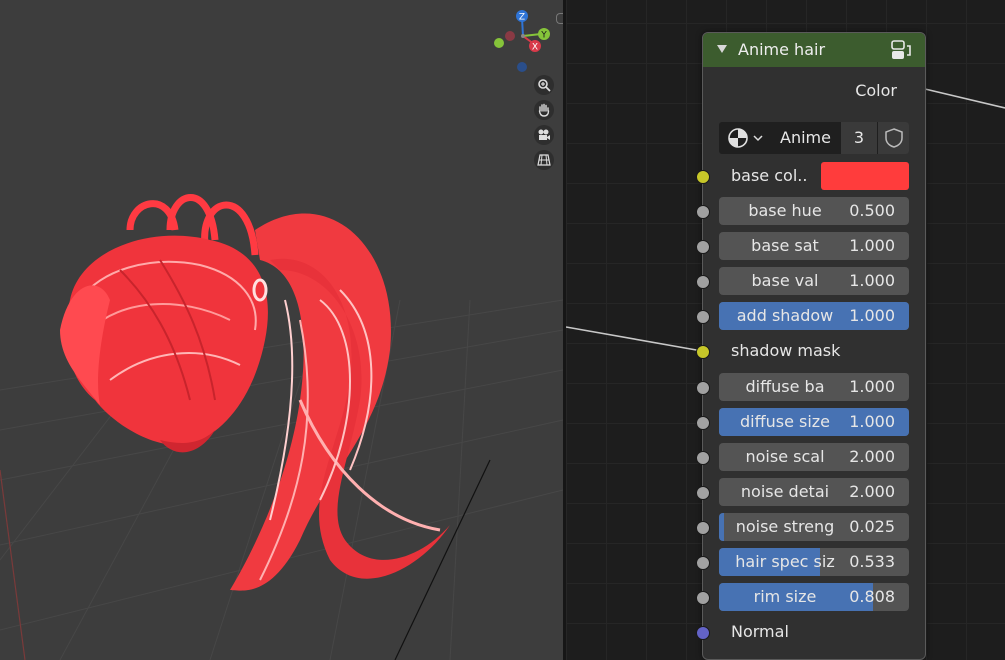 The image size is (1005, 660). I want to click on gizmo-x-label: X, so click(535, 48).